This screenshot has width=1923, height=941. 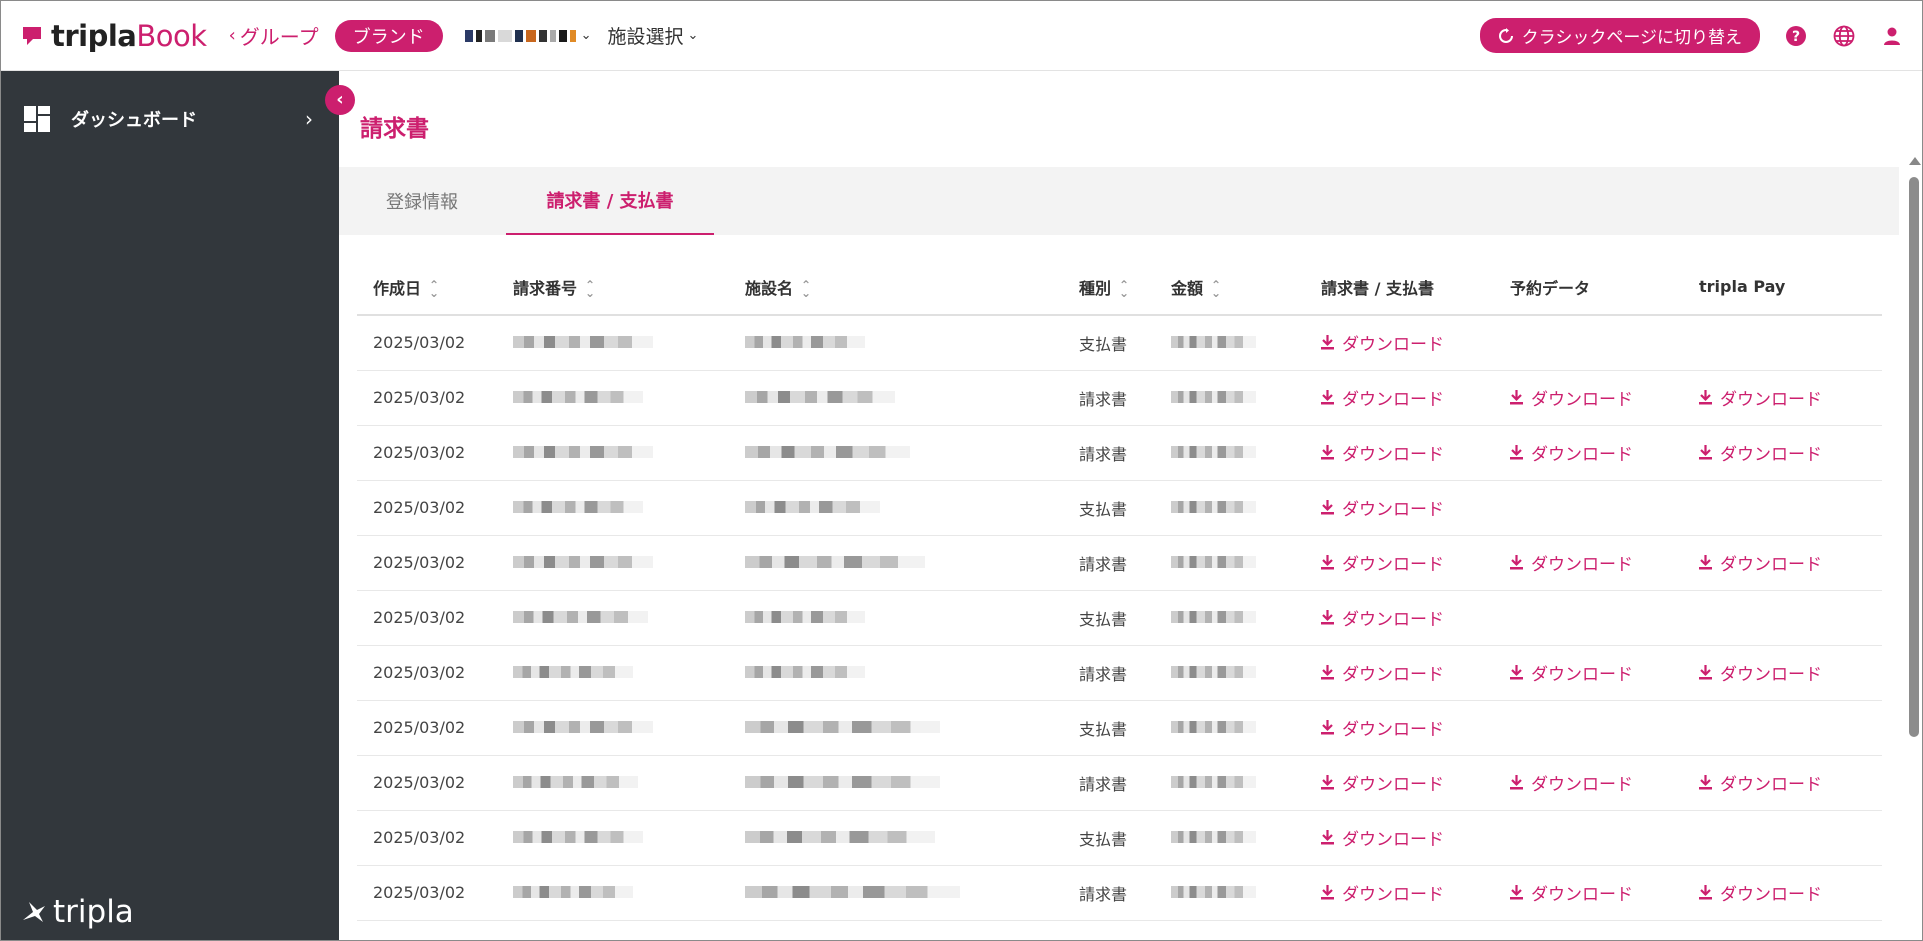 I want to click on scroll-up-arrow-icon, so click(x=1915, y=161).